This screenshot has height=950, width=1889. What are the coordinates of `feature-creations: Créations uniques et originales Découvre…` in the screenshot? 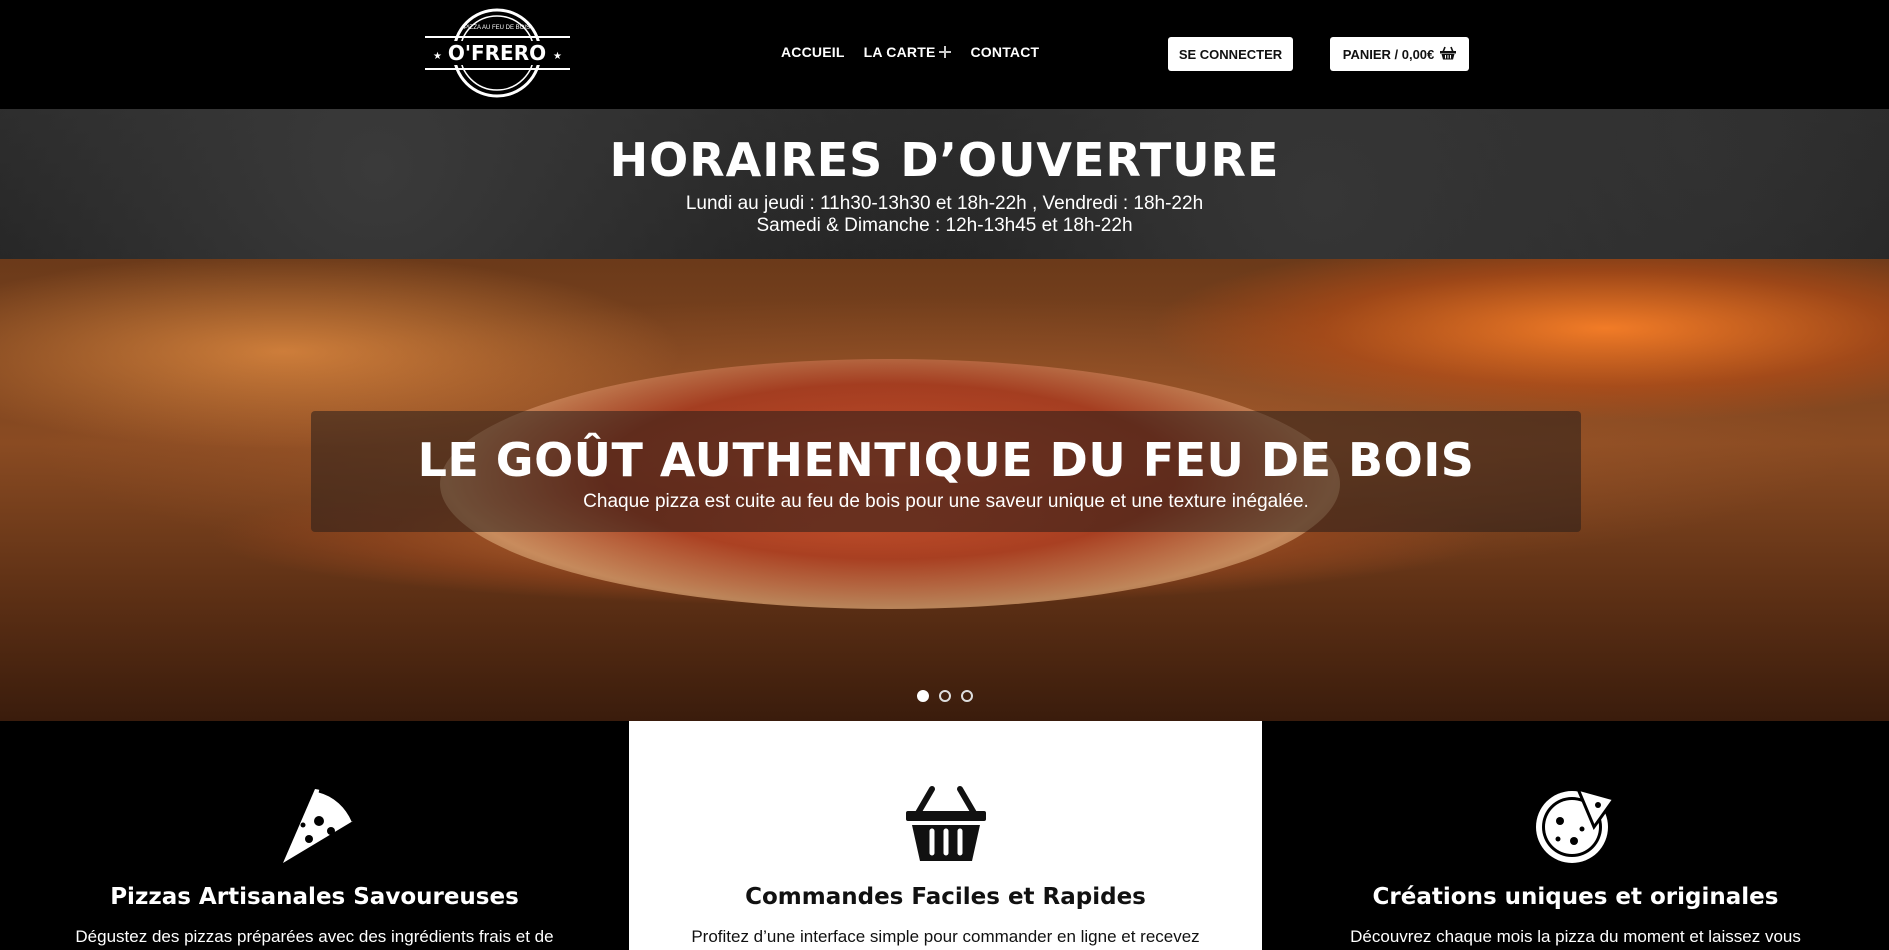 It's located at (1575, 835).